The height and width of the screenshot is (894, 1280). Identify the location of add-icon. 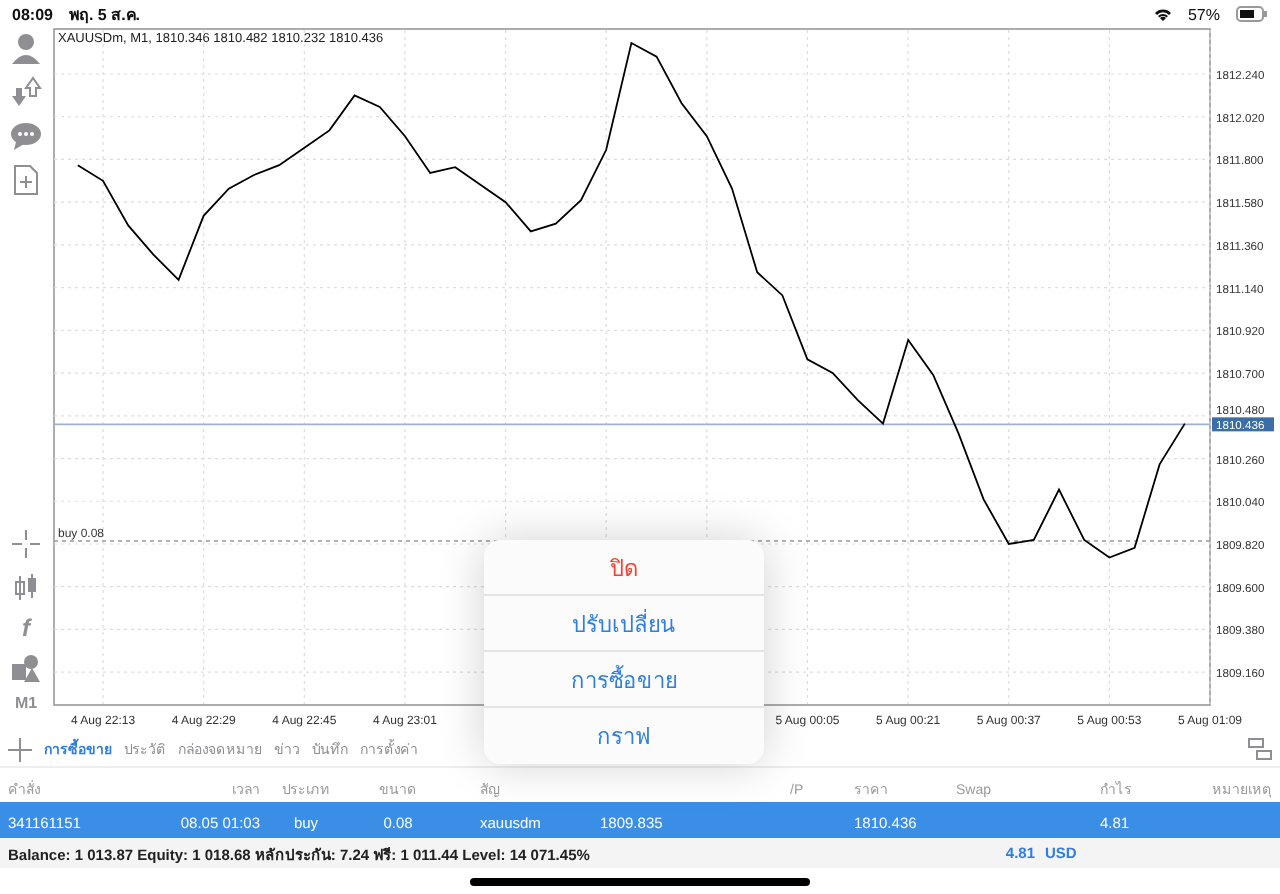
(20, 749).